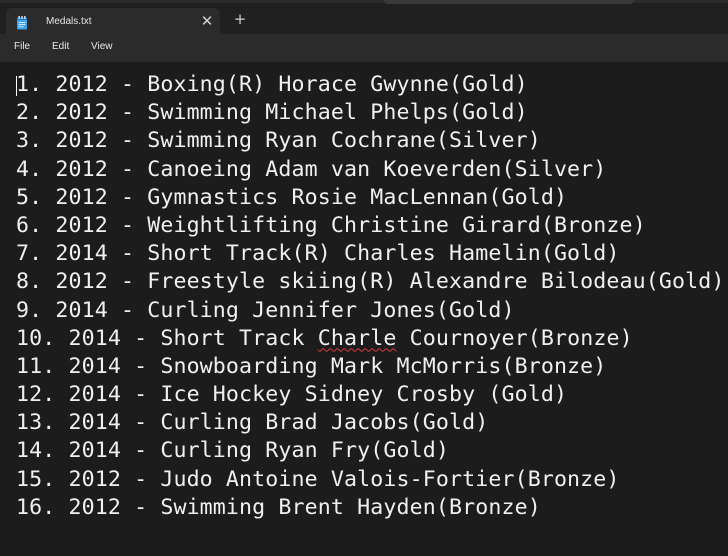  What do you see at coordinates (278, 507) in the screenshot?
I see `text-line-16: 16. 2012 - Swimming Brent Hayden(Bronze)` at bounding box center [278, 507].